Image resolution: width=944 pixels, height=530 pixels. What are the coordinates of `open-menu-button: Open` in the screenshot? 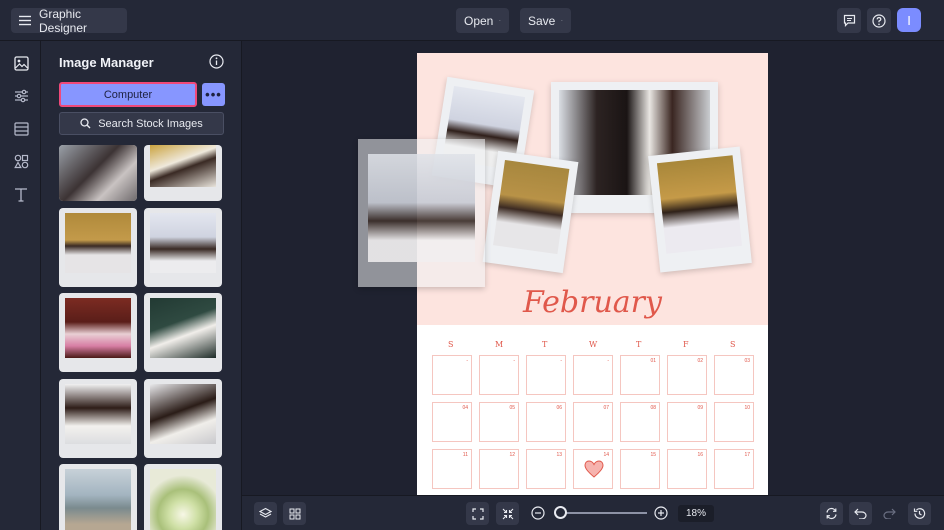 It's located at (482, 20).